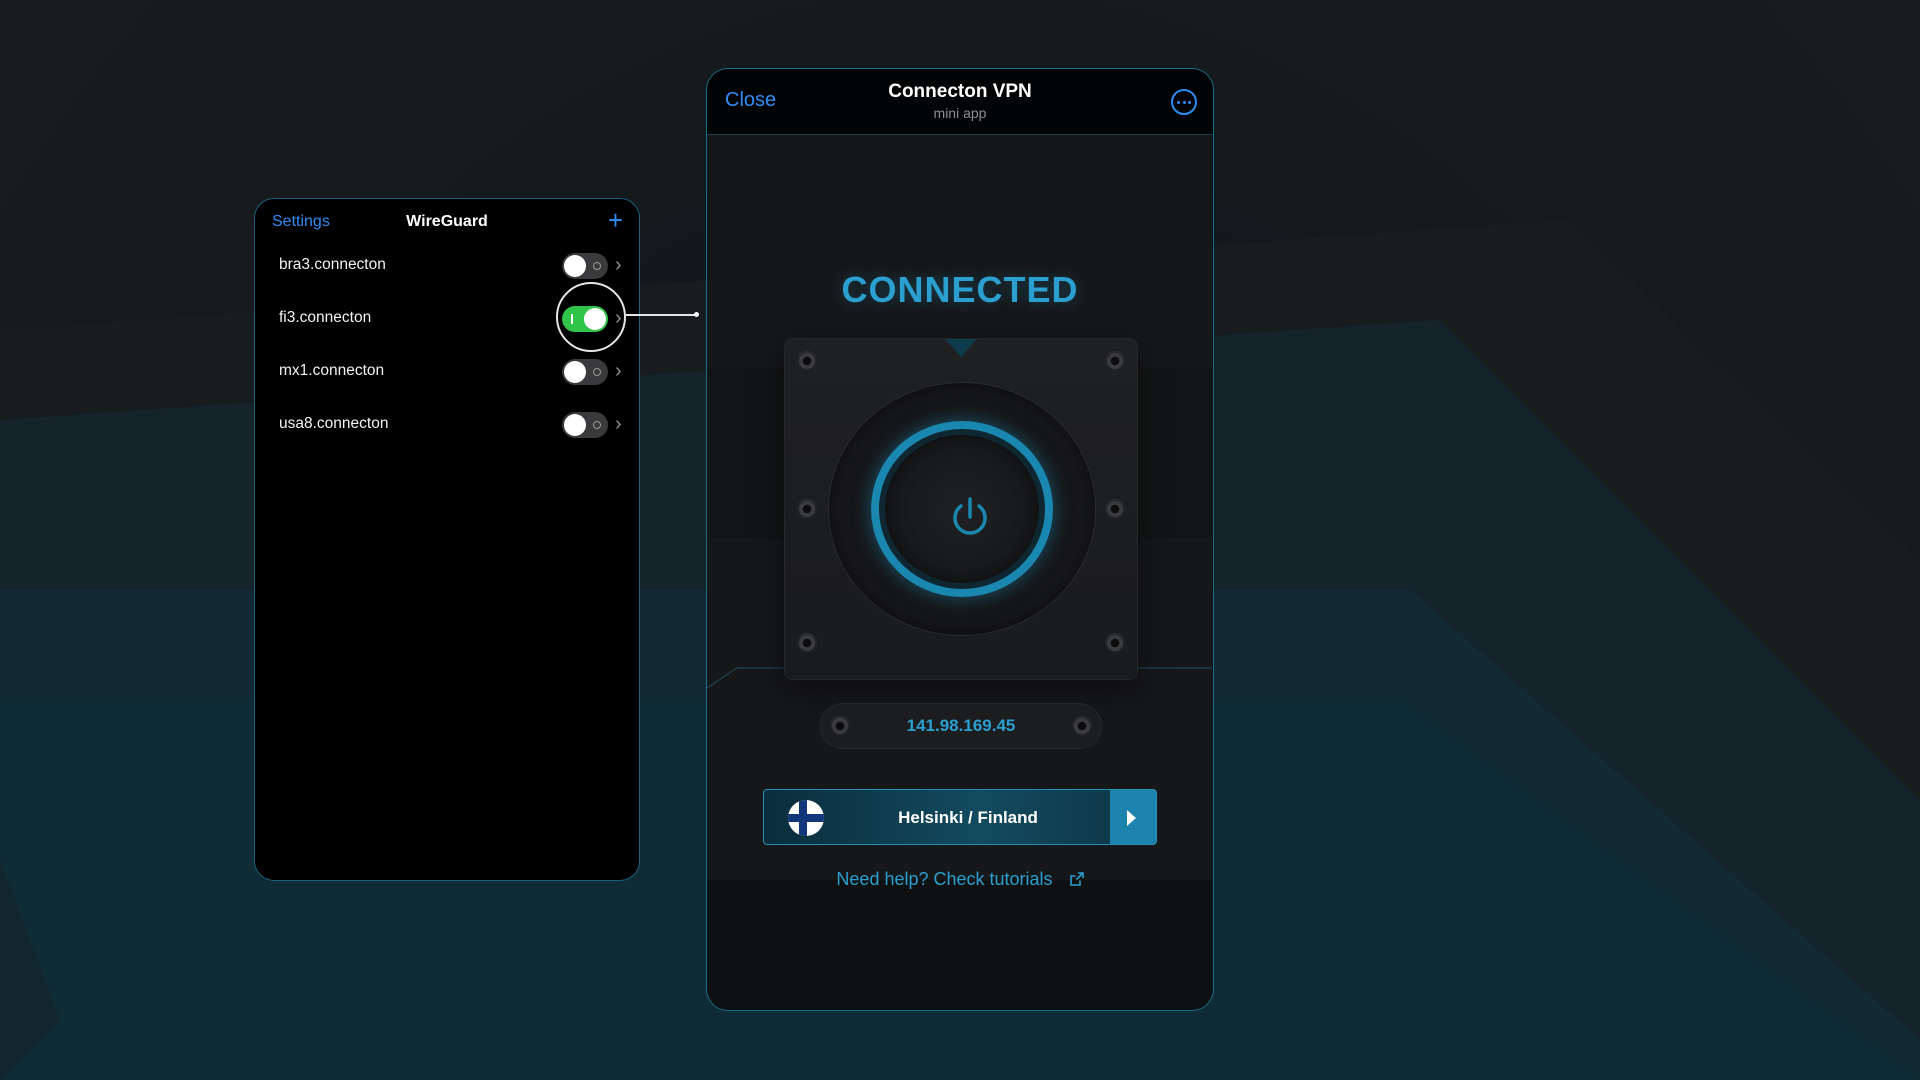 The width and height of the screenshot is (1920, 1080). What do you see at coordinates (944, 879) in the screenshot?
I see `help-link-text: Need help? Check tutorials` at bounding box center [944, 879].